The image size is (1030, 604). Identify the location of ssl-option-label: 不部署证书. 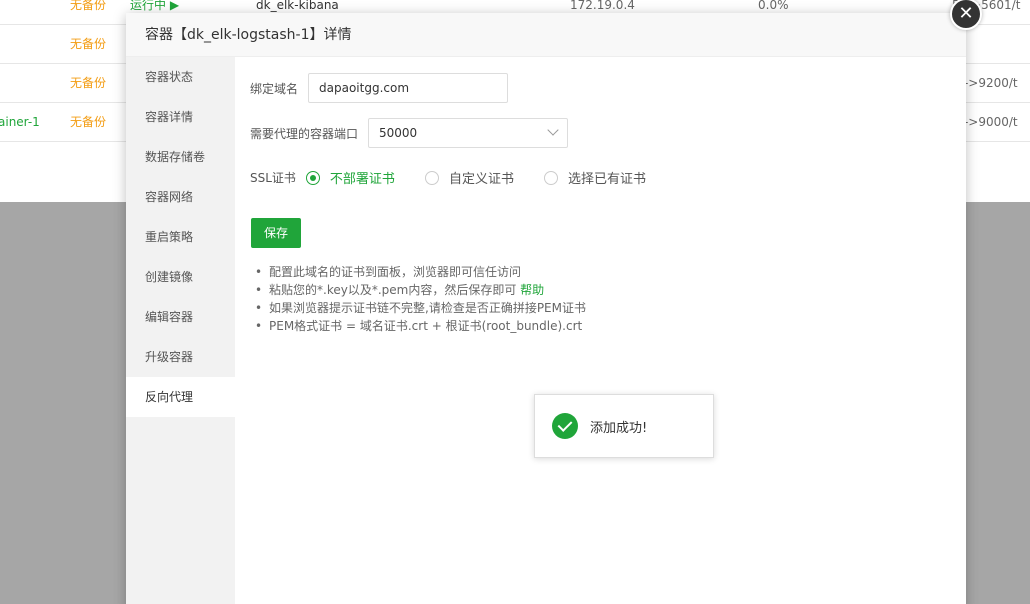
(362, 179).